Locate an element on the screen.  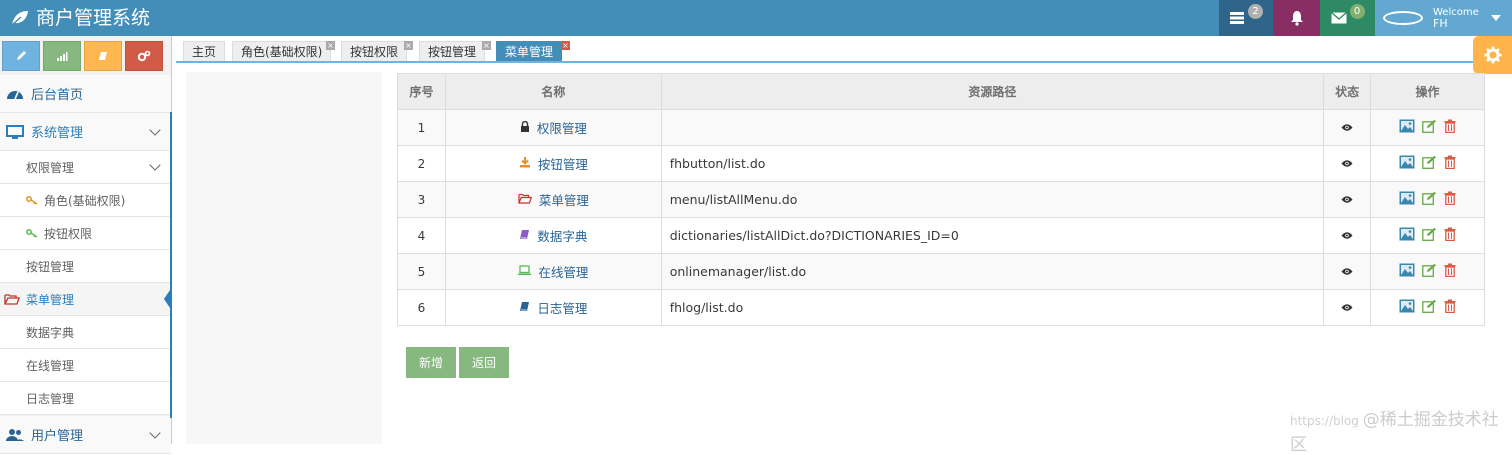
menu-name-link: 数据字典 is located at coordinates (553, 235).